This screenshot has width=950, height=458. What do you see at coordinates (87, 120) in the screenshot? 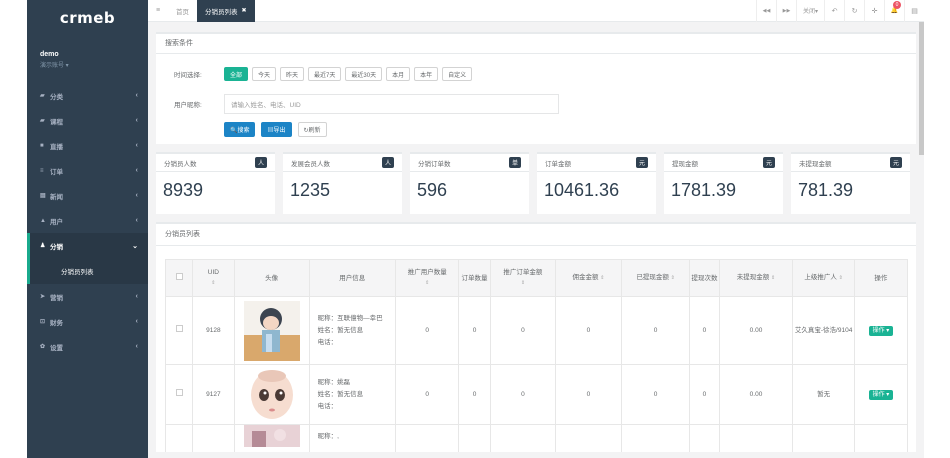
I see `sidebar-item-course: ▰ 课程 ‹` at bounding box center [87, 120].